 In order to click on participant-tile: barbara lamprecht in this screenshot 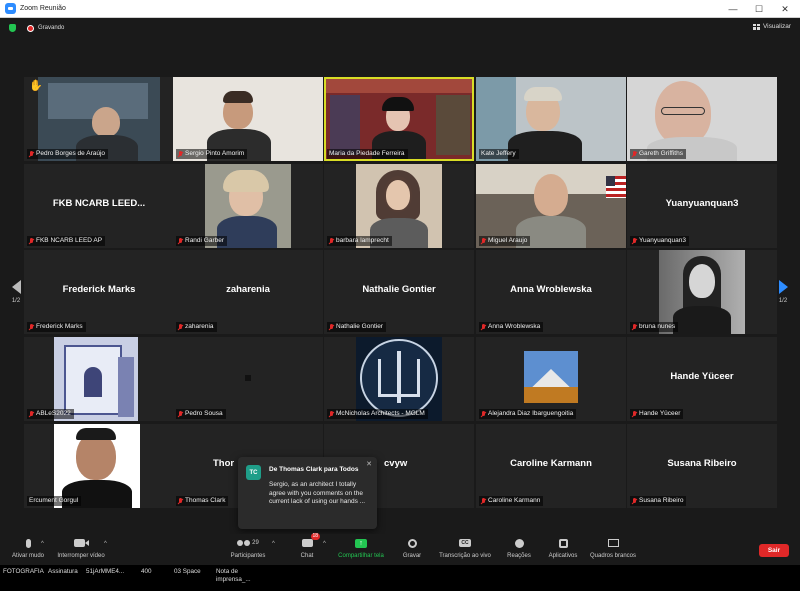, I will do `click(399, 206)`.